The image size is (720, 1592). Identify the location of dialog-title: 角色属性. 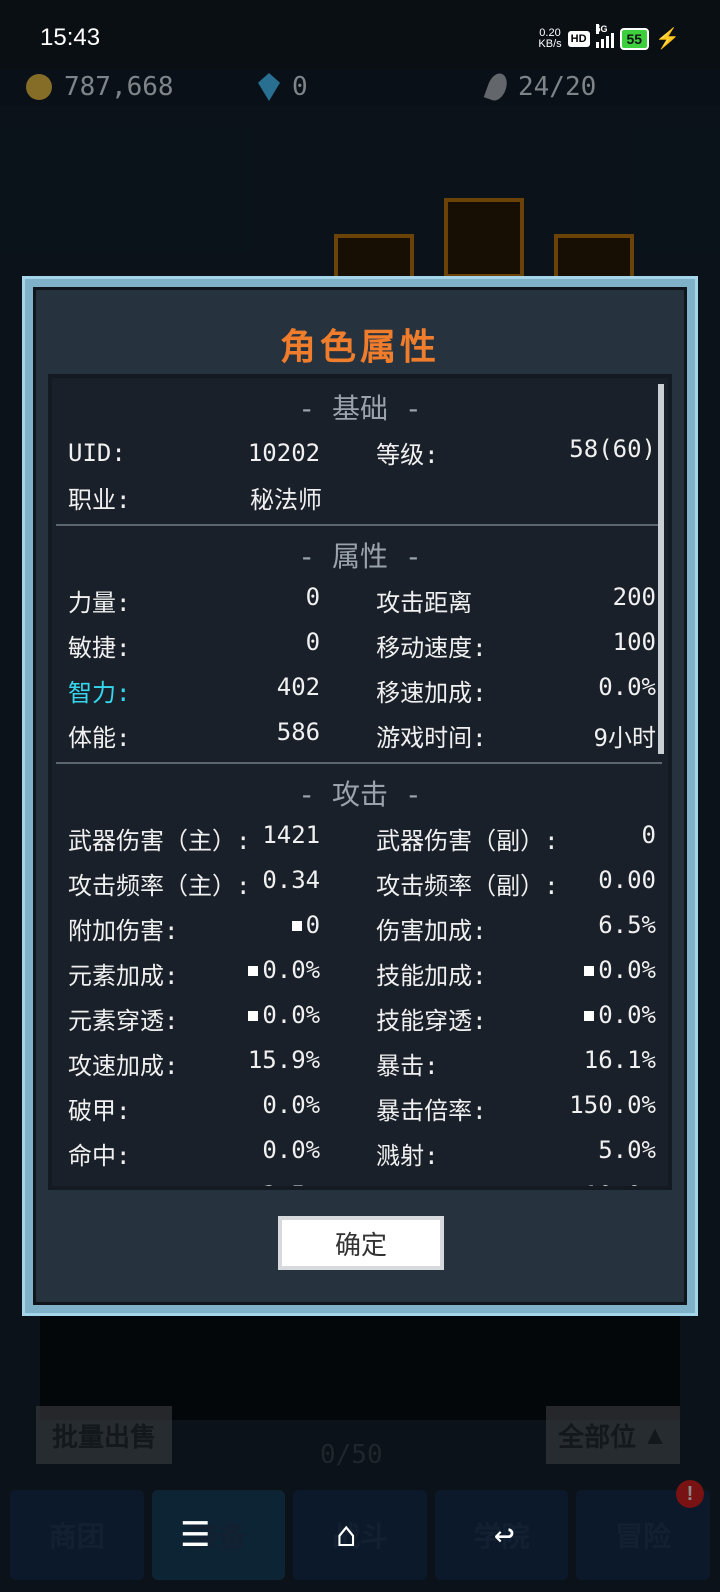
(359, 347).